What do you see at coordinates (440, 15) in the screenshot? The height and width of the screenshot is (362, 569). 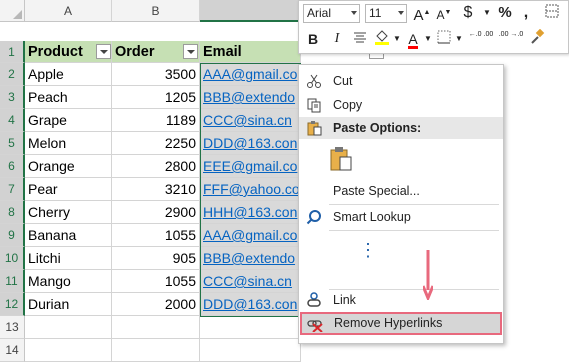 I see `shrink-font-icon: A` at bounding box center [440, 15].